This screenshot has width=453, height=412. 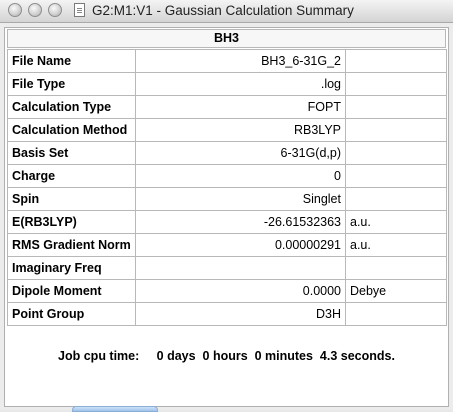 What do you see at coordinates (240, 153) in the screenshot?
I see `row-value: 6-31G(d,p)` at bounding box center [240, 153].